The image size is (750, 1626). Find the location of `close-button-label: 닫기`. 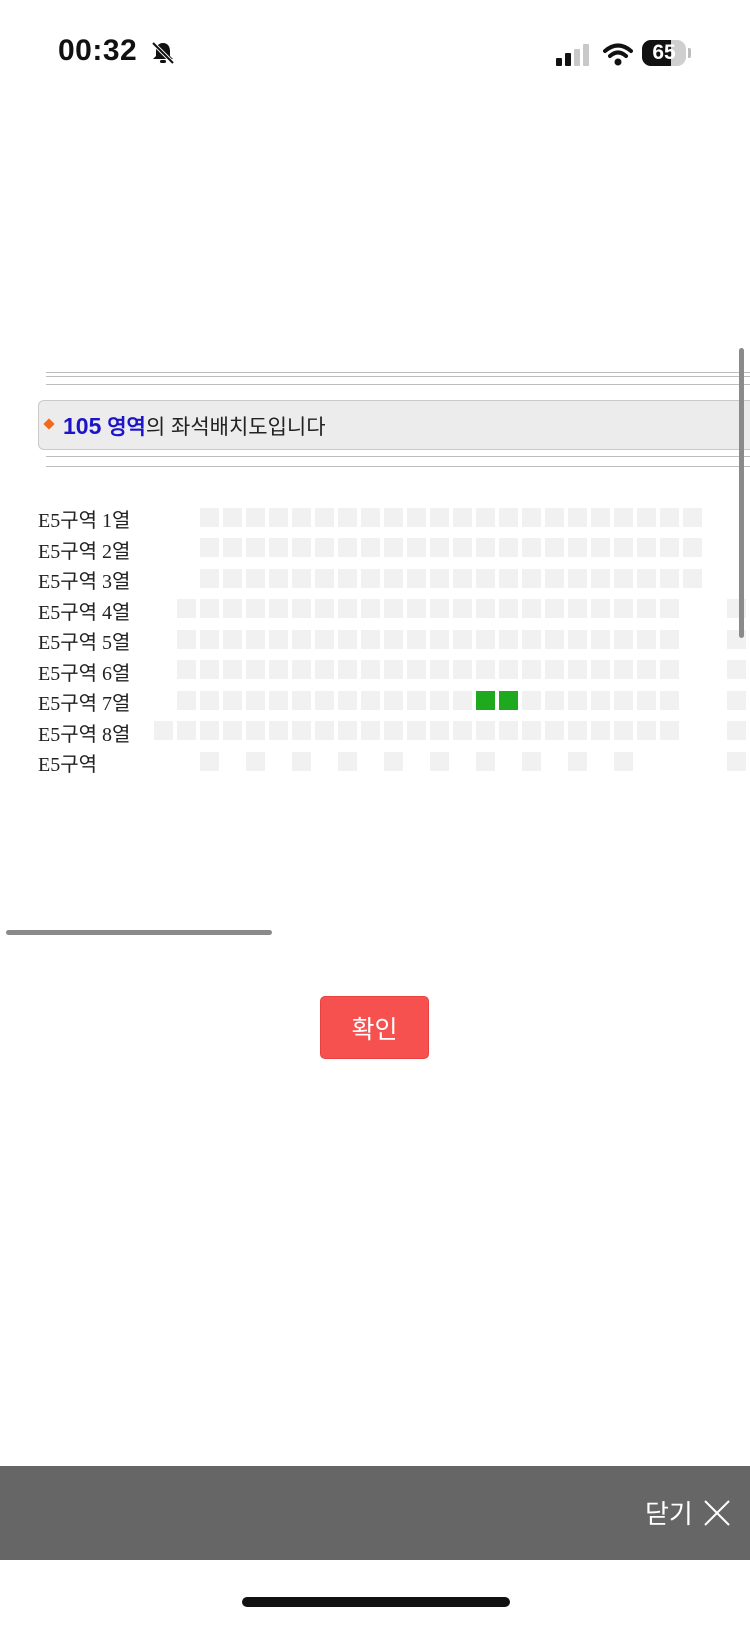

close-button-label: 닫기 is located at coordinates (669, 1512).